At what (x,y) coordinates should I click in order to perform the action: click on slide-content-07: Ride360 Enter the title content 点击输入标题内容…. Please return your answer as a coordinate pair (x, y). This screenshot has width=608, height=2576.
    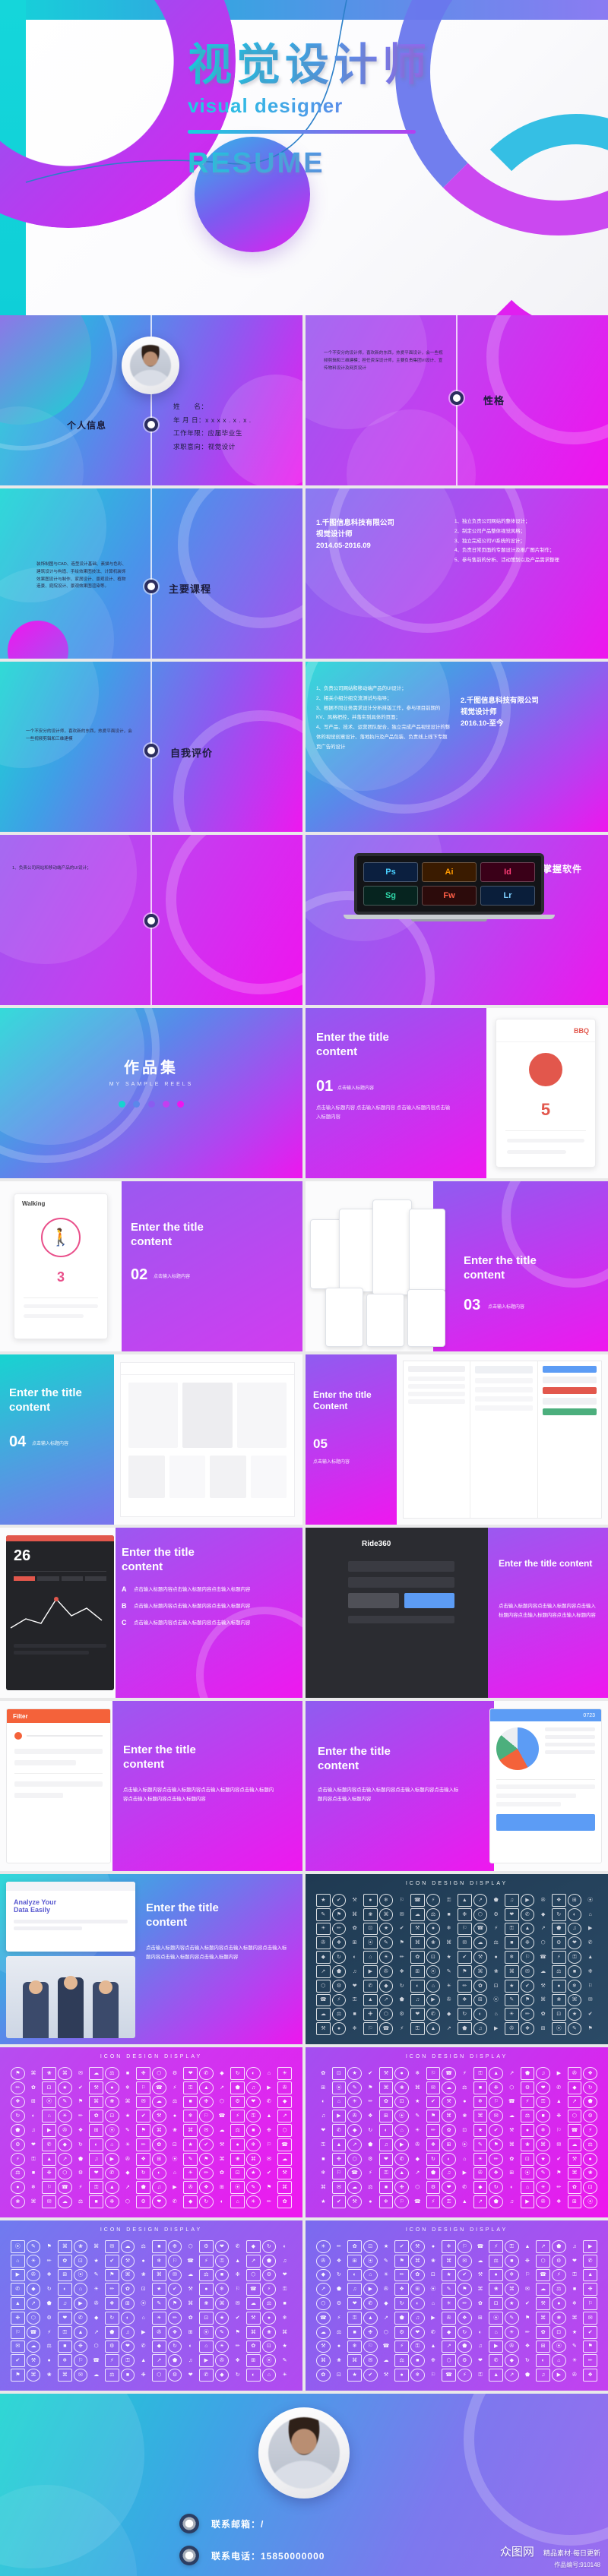
    Looking at the image, I should click on (457, 1613).